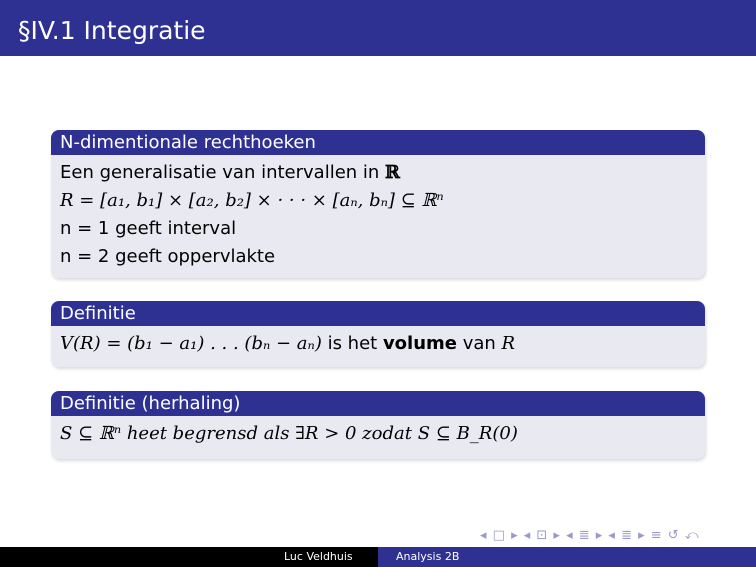  What do you see at coordinates (148, 228) in the screenshot?
I see `case-n1: n = 1 geeft interval` at bounding box center [148, 228].